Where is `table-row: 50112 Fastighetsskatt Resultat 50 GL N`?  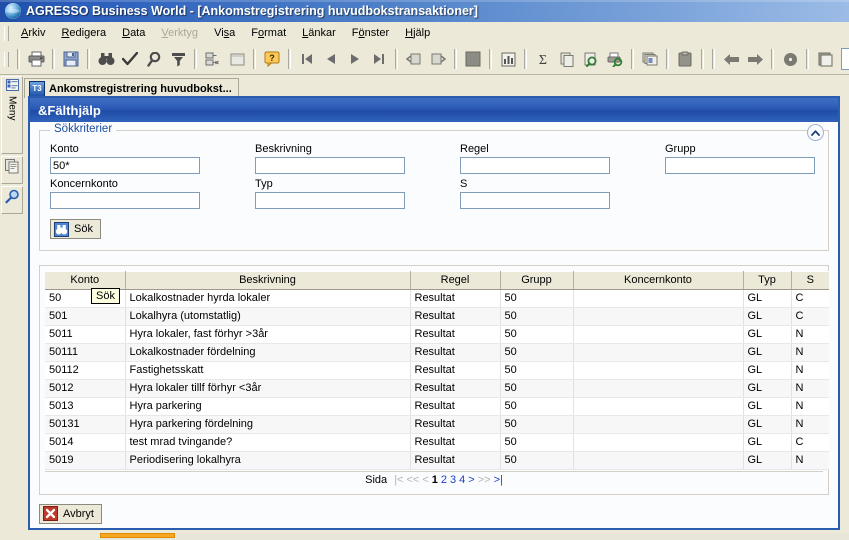 table-row: 50112 Fastighetsskatt Resultat 50 GL N is located at coordinates (437, 370).